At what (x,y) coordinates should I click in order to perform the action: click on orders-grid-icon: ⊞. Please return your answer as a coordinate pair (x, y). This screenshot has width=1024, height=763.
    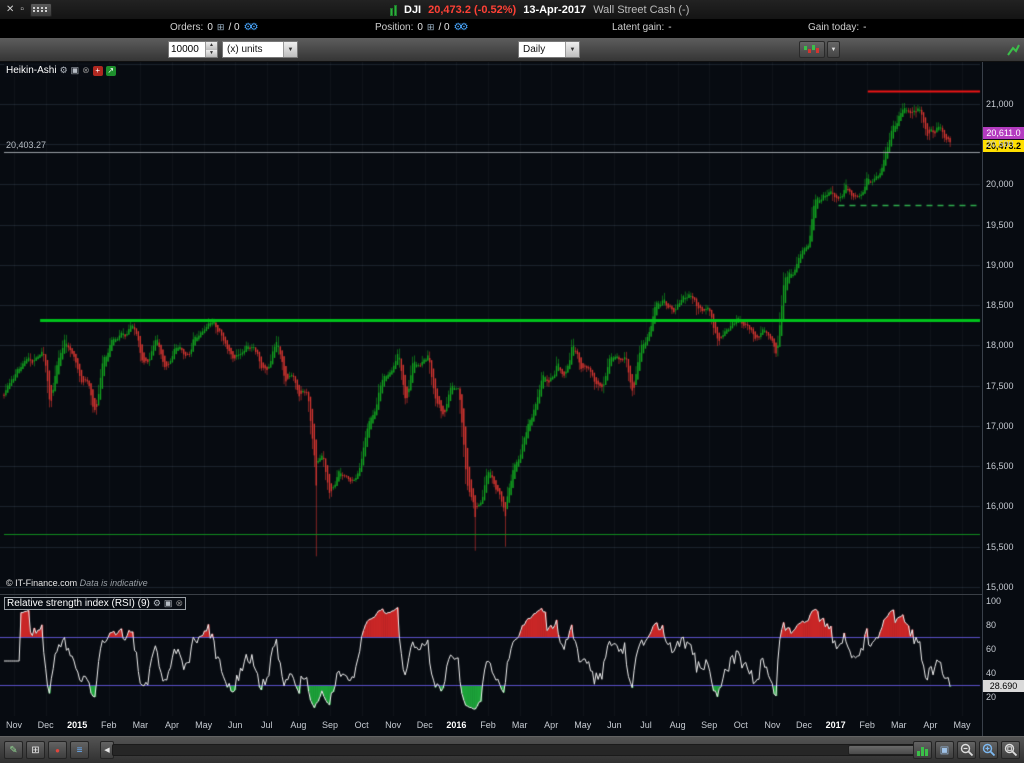
    Looking at the image, I should click on (221, 27).